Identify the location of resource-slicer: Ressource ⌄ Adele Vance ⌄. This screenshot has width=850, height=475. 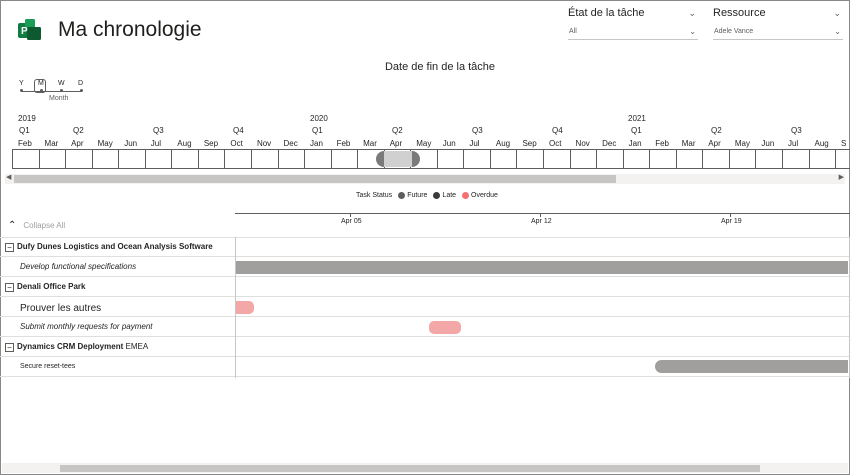
(778, 22).